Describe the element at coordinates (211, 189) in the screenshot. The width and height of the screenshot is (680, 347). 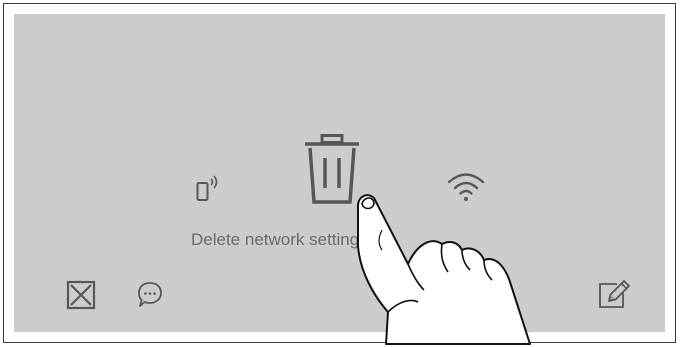
I see `smartphone-signal-icon` at that location.